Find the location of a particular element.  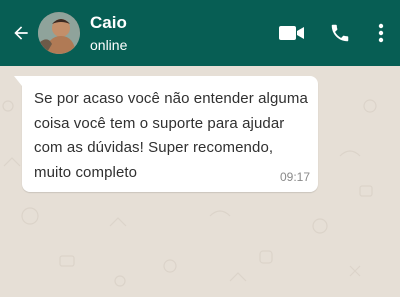

back-arrow-icon is located at coordinates (21, 33).